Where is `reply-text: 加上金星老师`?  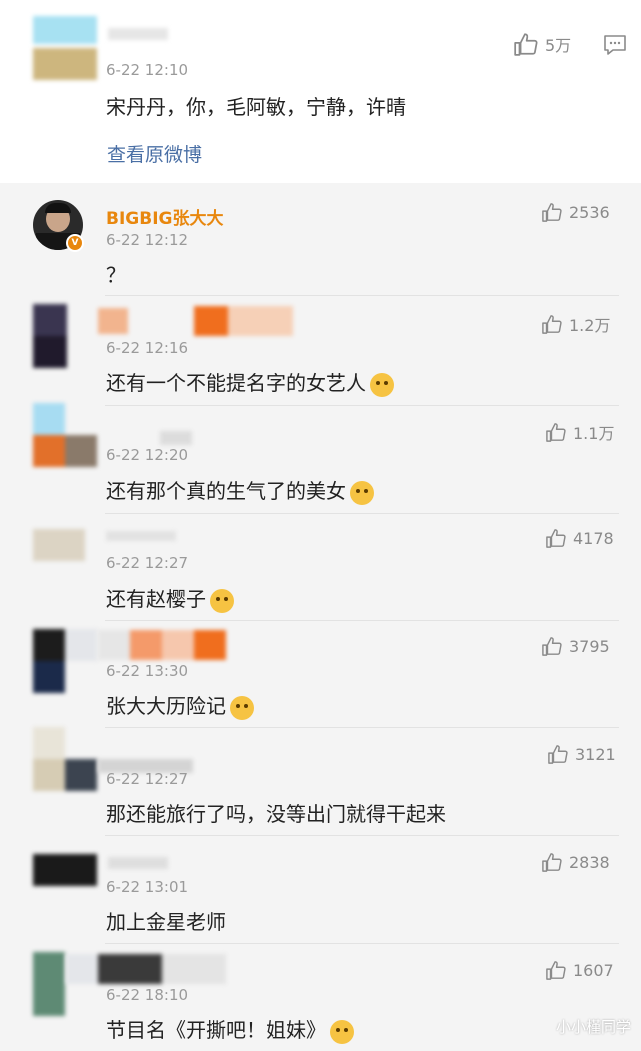 reply-text: 加上金星老师 is located at coordinates (166, 922).